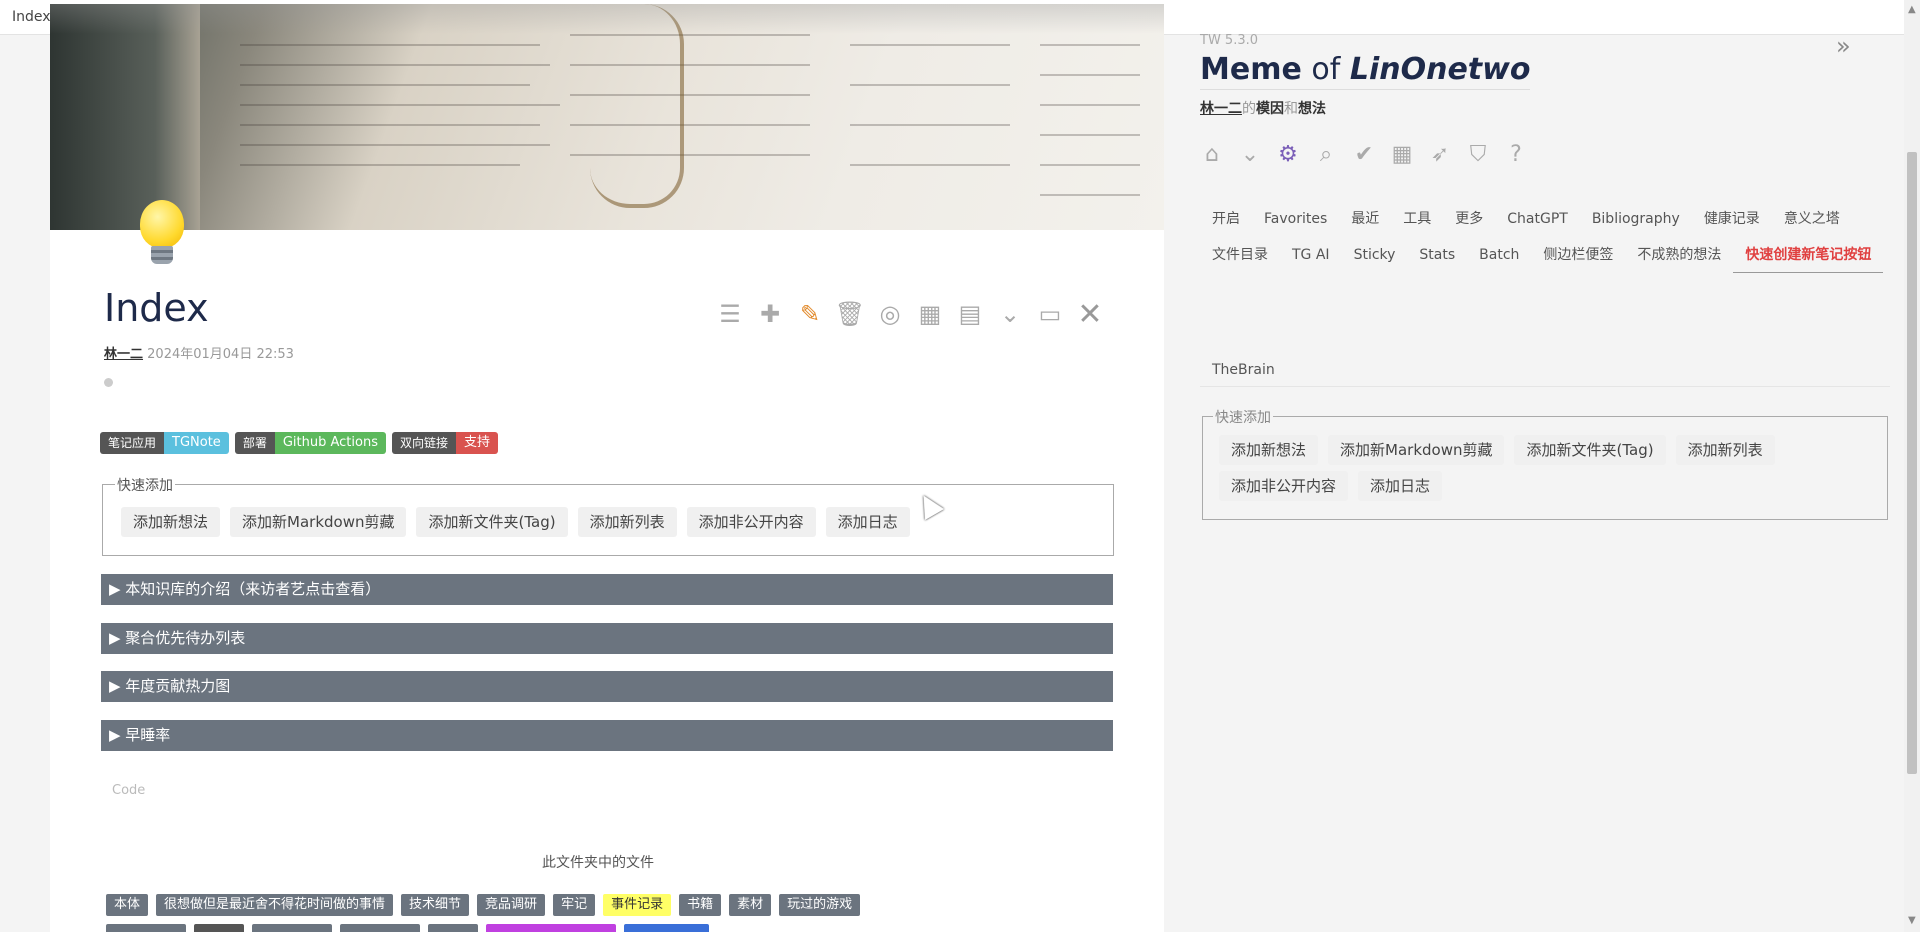 The image size is (1920, 932). Describe the element at coordinates (1912, 463) in the screenshot. I see `scrollbar-thumb` at that location.